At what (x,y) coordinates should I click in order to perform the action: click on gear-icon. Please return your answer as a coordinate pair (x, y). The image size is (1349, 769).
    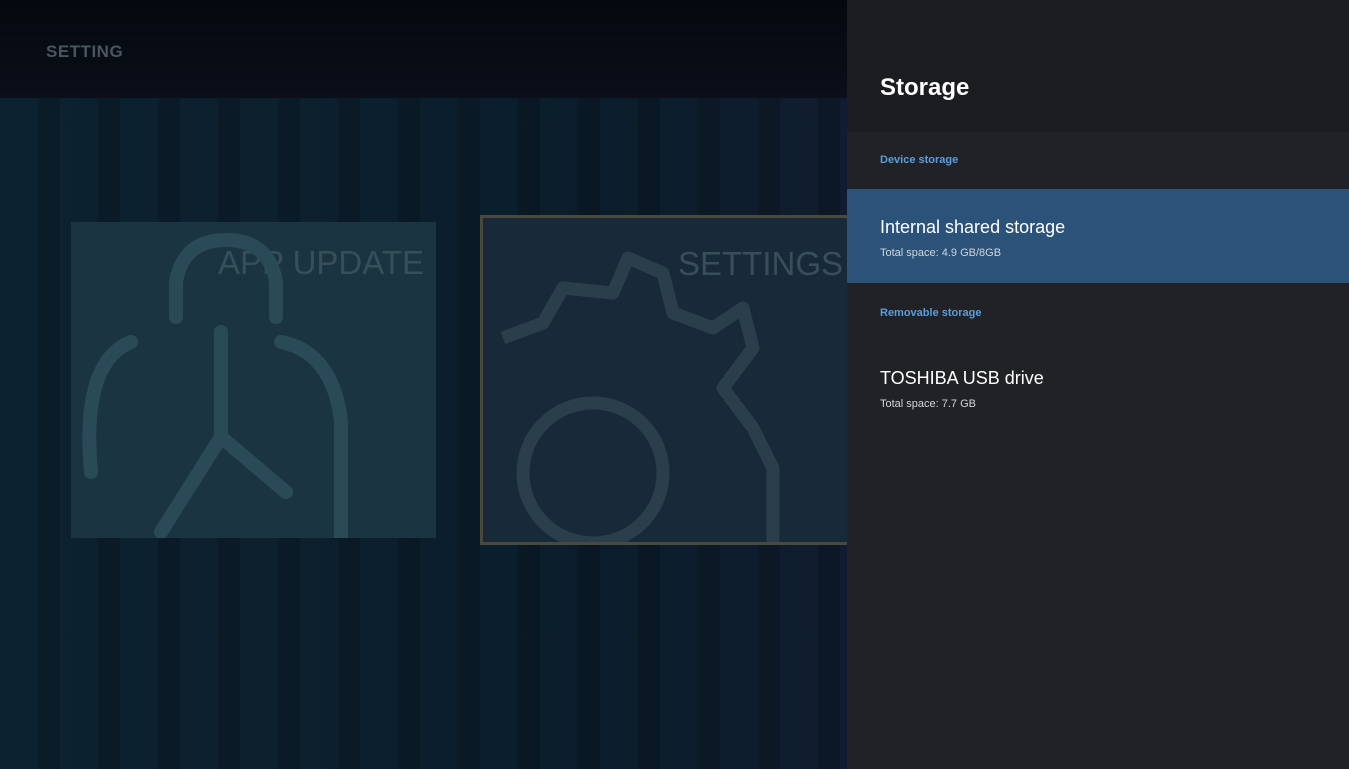
    Looking at the image, I should click on (640, 396).